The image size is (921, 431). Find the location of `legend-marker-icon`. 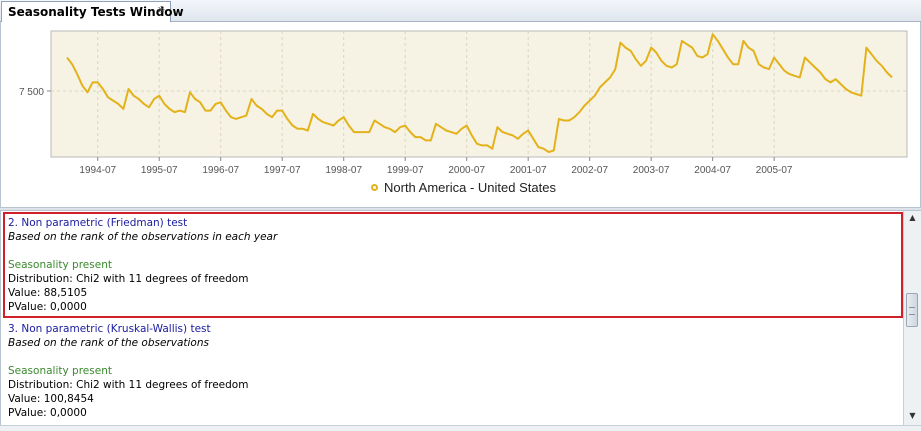

legend-marker-icon is located at coordinates (374, 187).